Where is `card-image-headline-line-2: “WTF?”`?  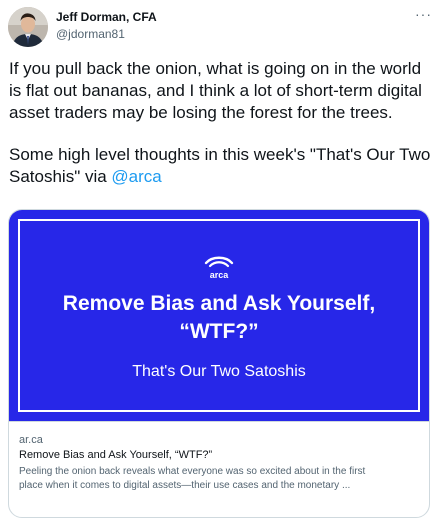 card-image-headline-line-2: “WTF?” is located at coordinates (219, 331).